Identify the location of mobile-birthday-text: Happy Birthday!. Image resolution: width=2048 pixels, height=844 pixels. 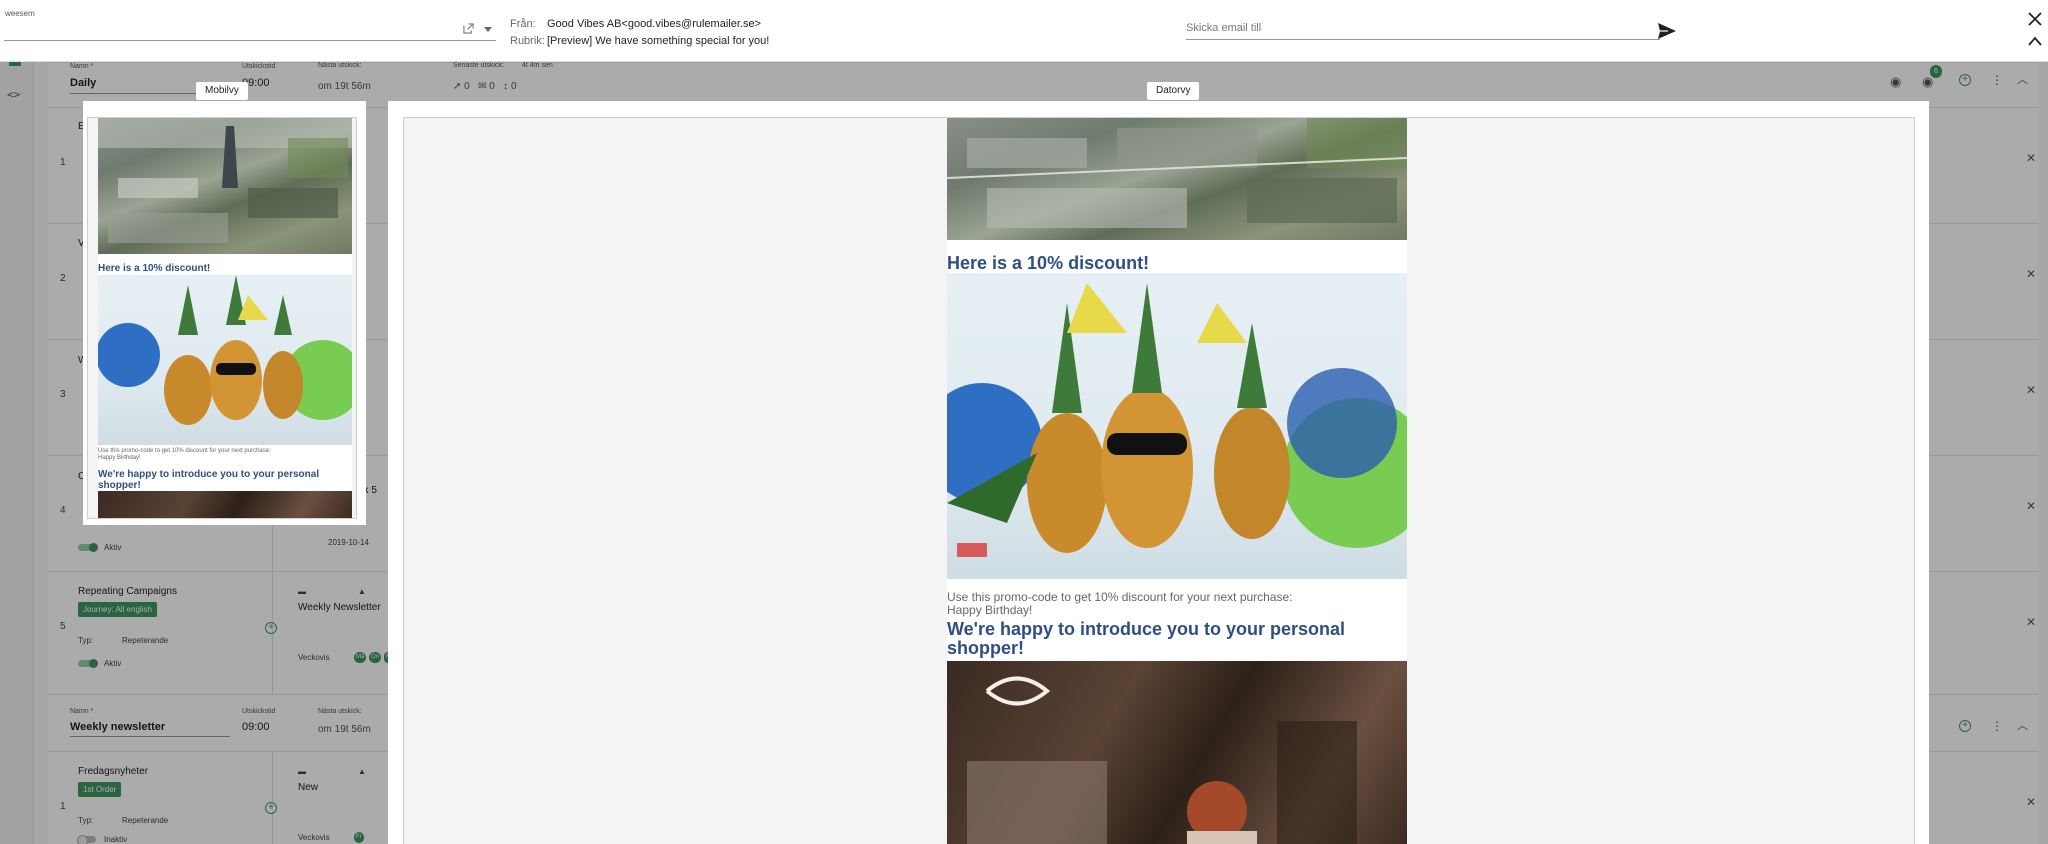
(119, 458).